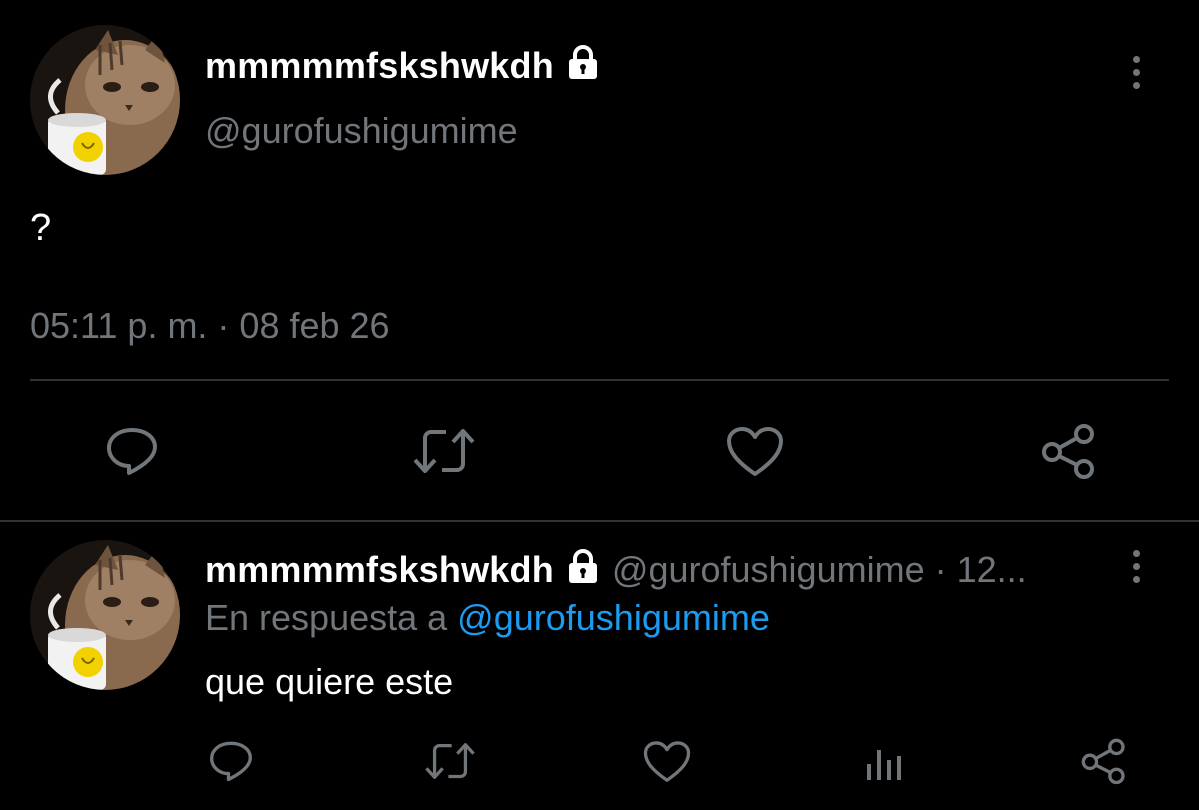 The image size is (1199, 810). I want to click on views-icon, so click(885, 762).